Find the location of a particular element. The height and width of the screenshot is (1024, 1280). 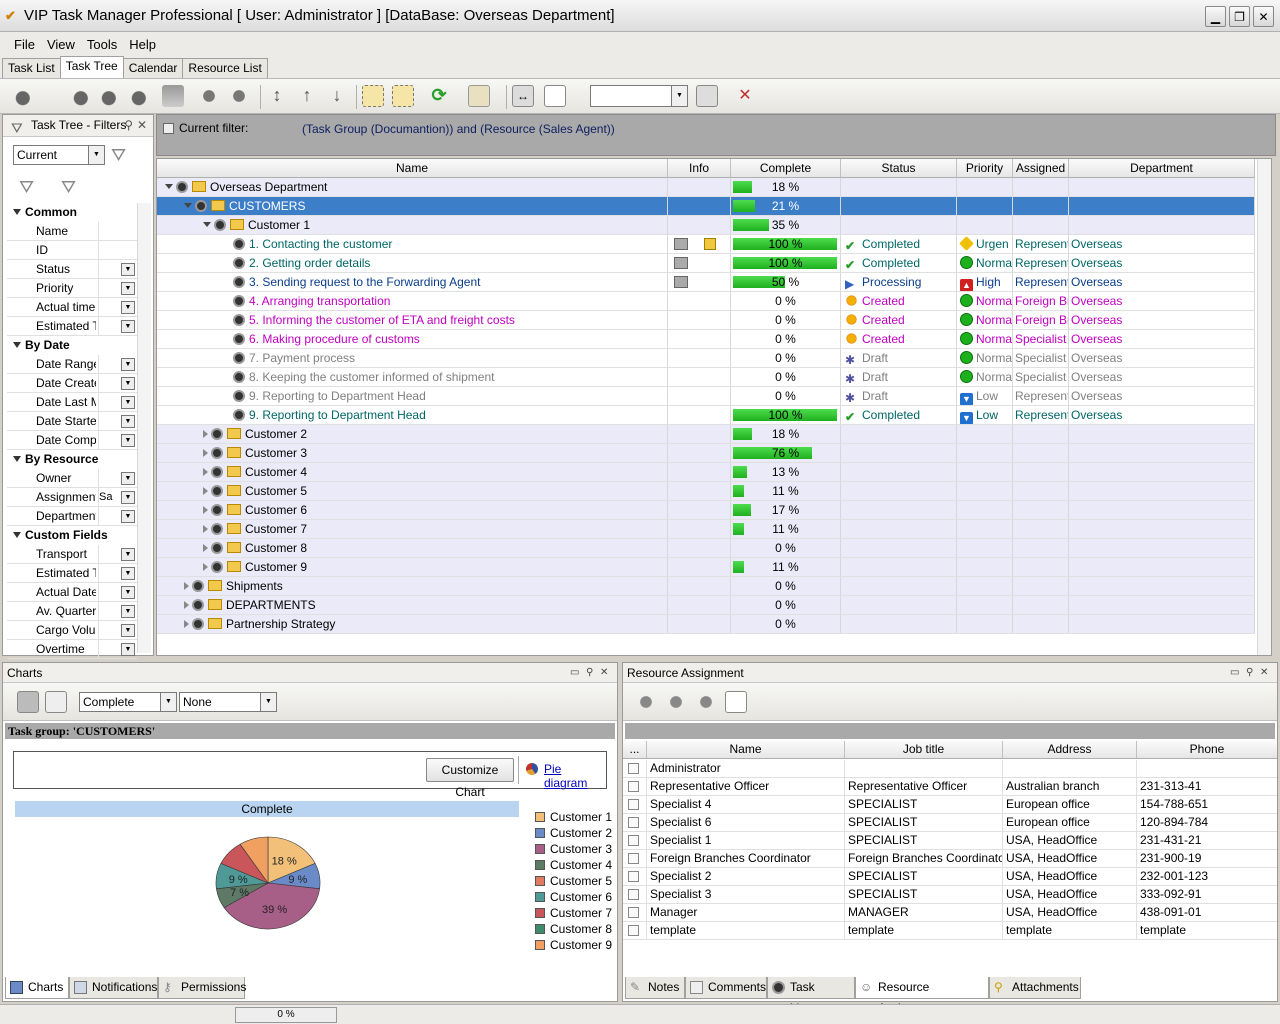

filter-field: Date Startec ▼ is located at coordinates (72, 421).